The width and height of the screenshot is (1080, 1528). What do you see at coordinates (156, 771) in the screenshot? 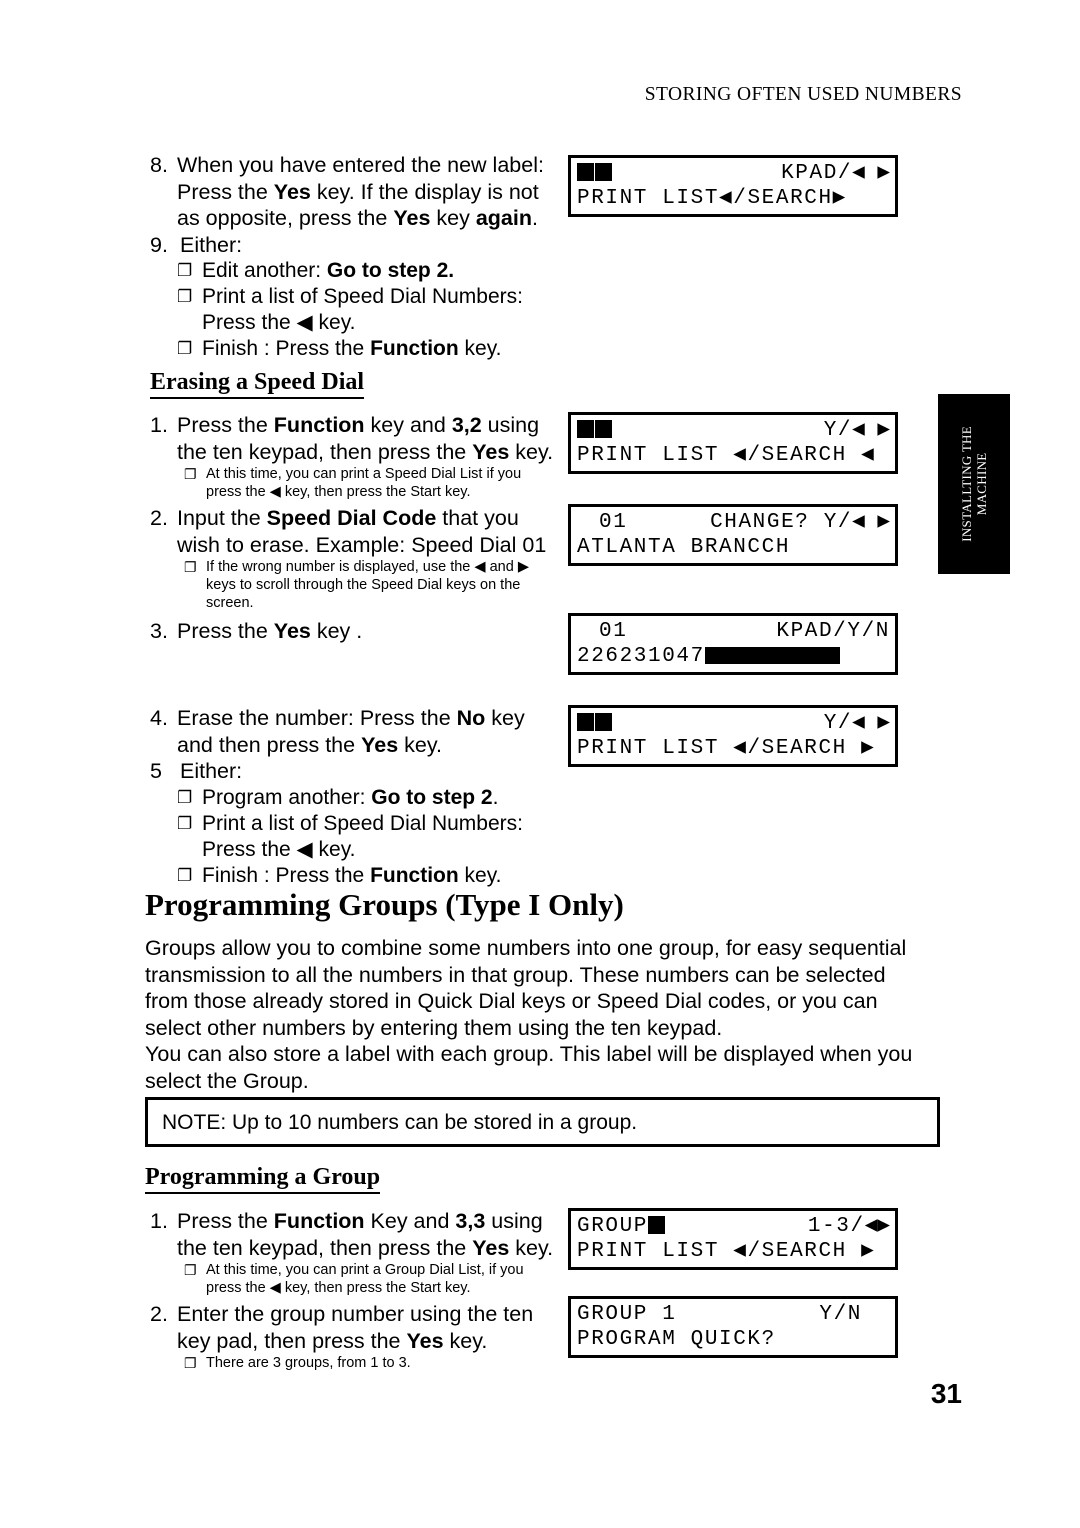
I see `erasing-step-5-number: 5` at bounding box center [156, 771].